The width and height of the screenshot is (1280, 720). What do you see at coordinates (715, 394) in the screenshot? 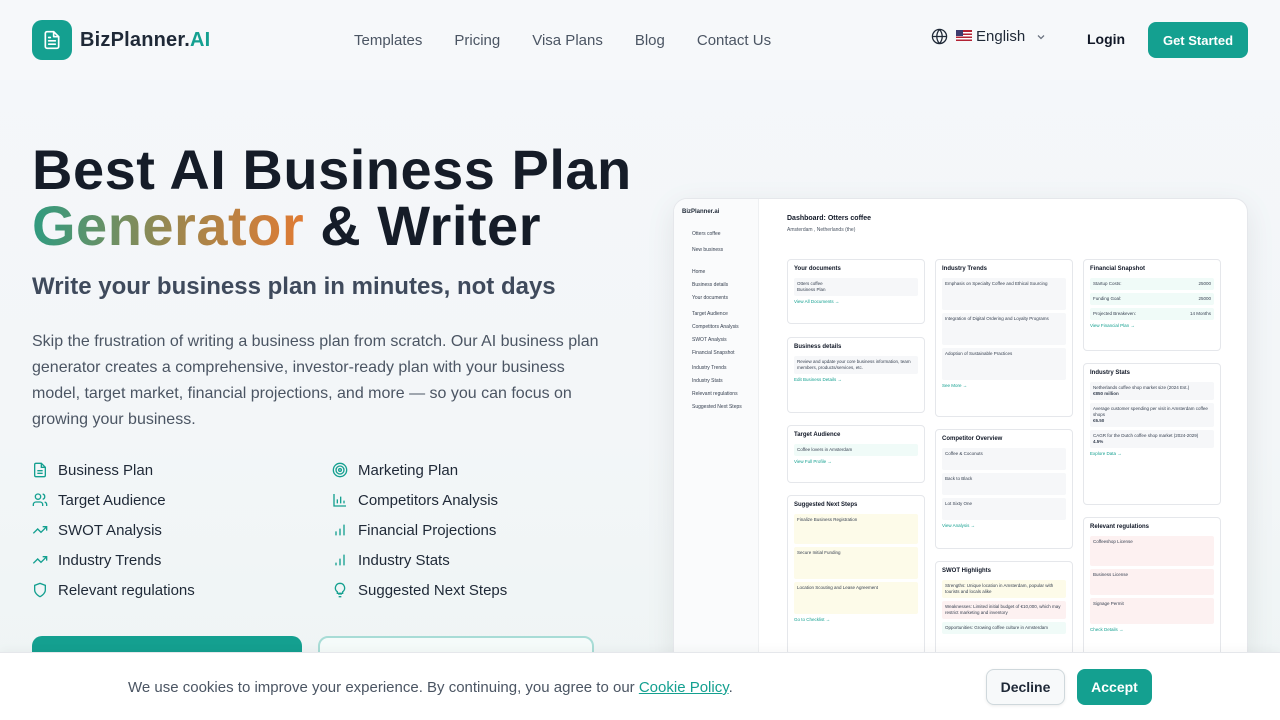
I see `preview-side-item: Relevant regulations` at bounding box center [715, 394].